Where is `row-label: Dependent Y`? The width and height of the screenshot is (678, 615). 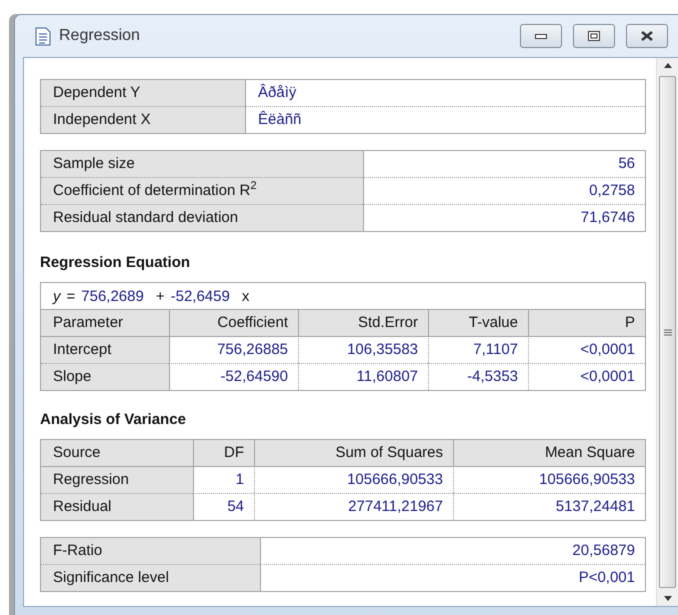
row-label: Dependent Y is located at coordinates (143, 93).